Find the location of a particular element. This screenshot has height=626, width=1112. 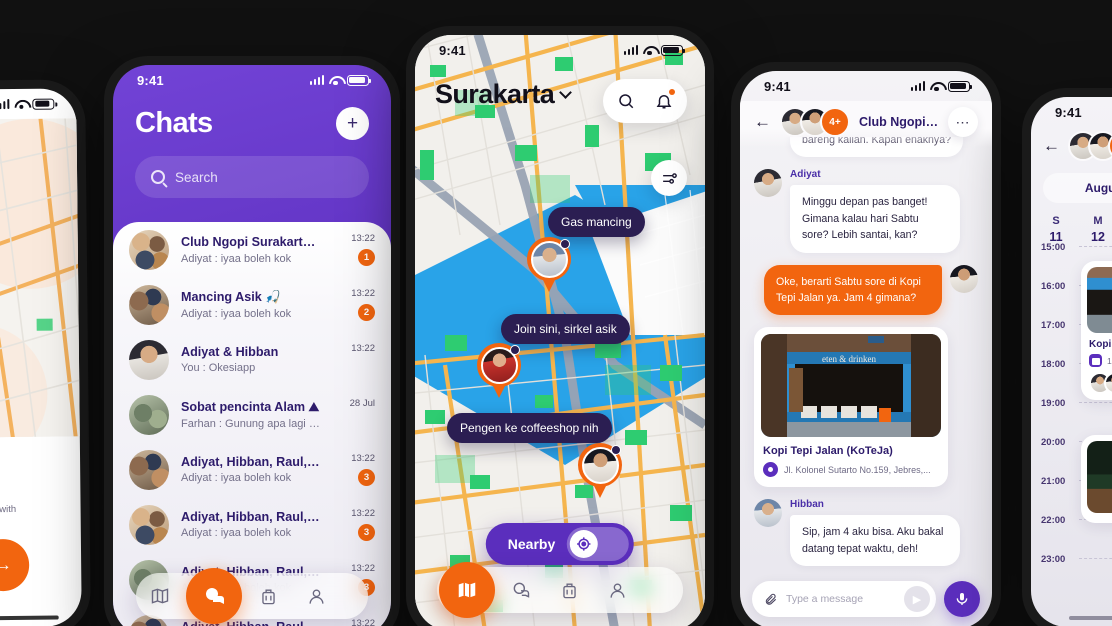

phone-schedule: 9:41 ← 4 August is located at coordinates (1067, 357).